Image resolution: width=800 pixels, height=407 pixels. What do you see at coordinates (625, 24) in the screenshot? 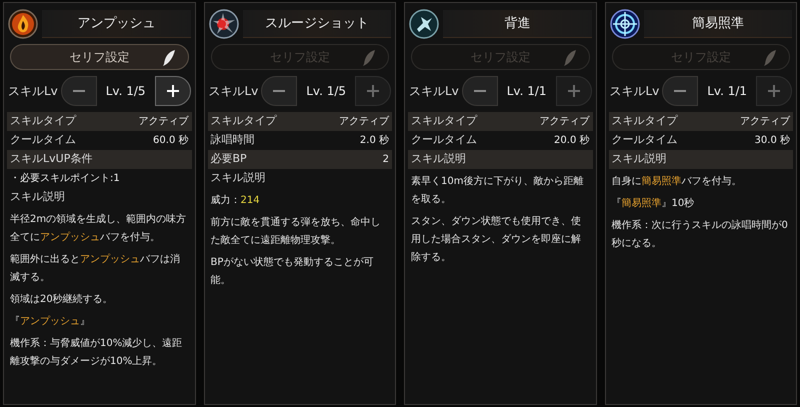
I see `crosshair-icon` at bounding box center [625, 24].